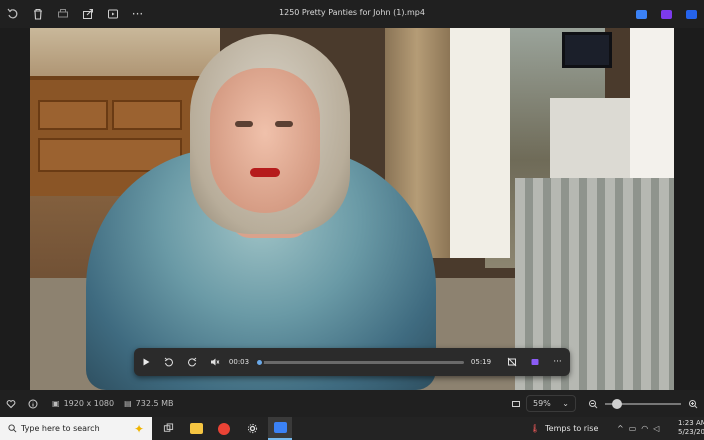  I want to click on search-box: Type here to search ✦, so click(76, 428).